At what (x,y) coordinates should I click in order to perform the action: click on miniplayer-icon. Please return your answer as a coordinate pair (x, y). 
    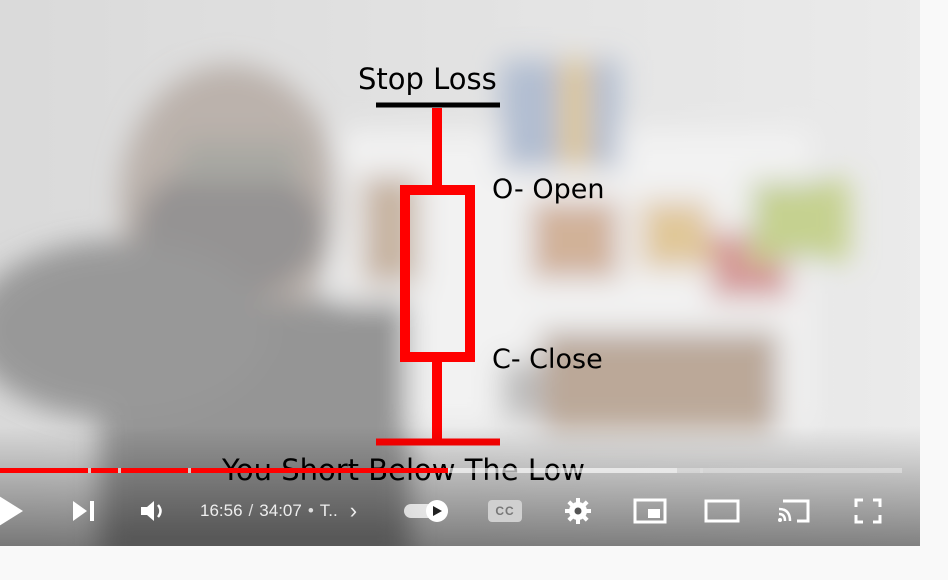
    Looking at the image, I should click on (650, 511).